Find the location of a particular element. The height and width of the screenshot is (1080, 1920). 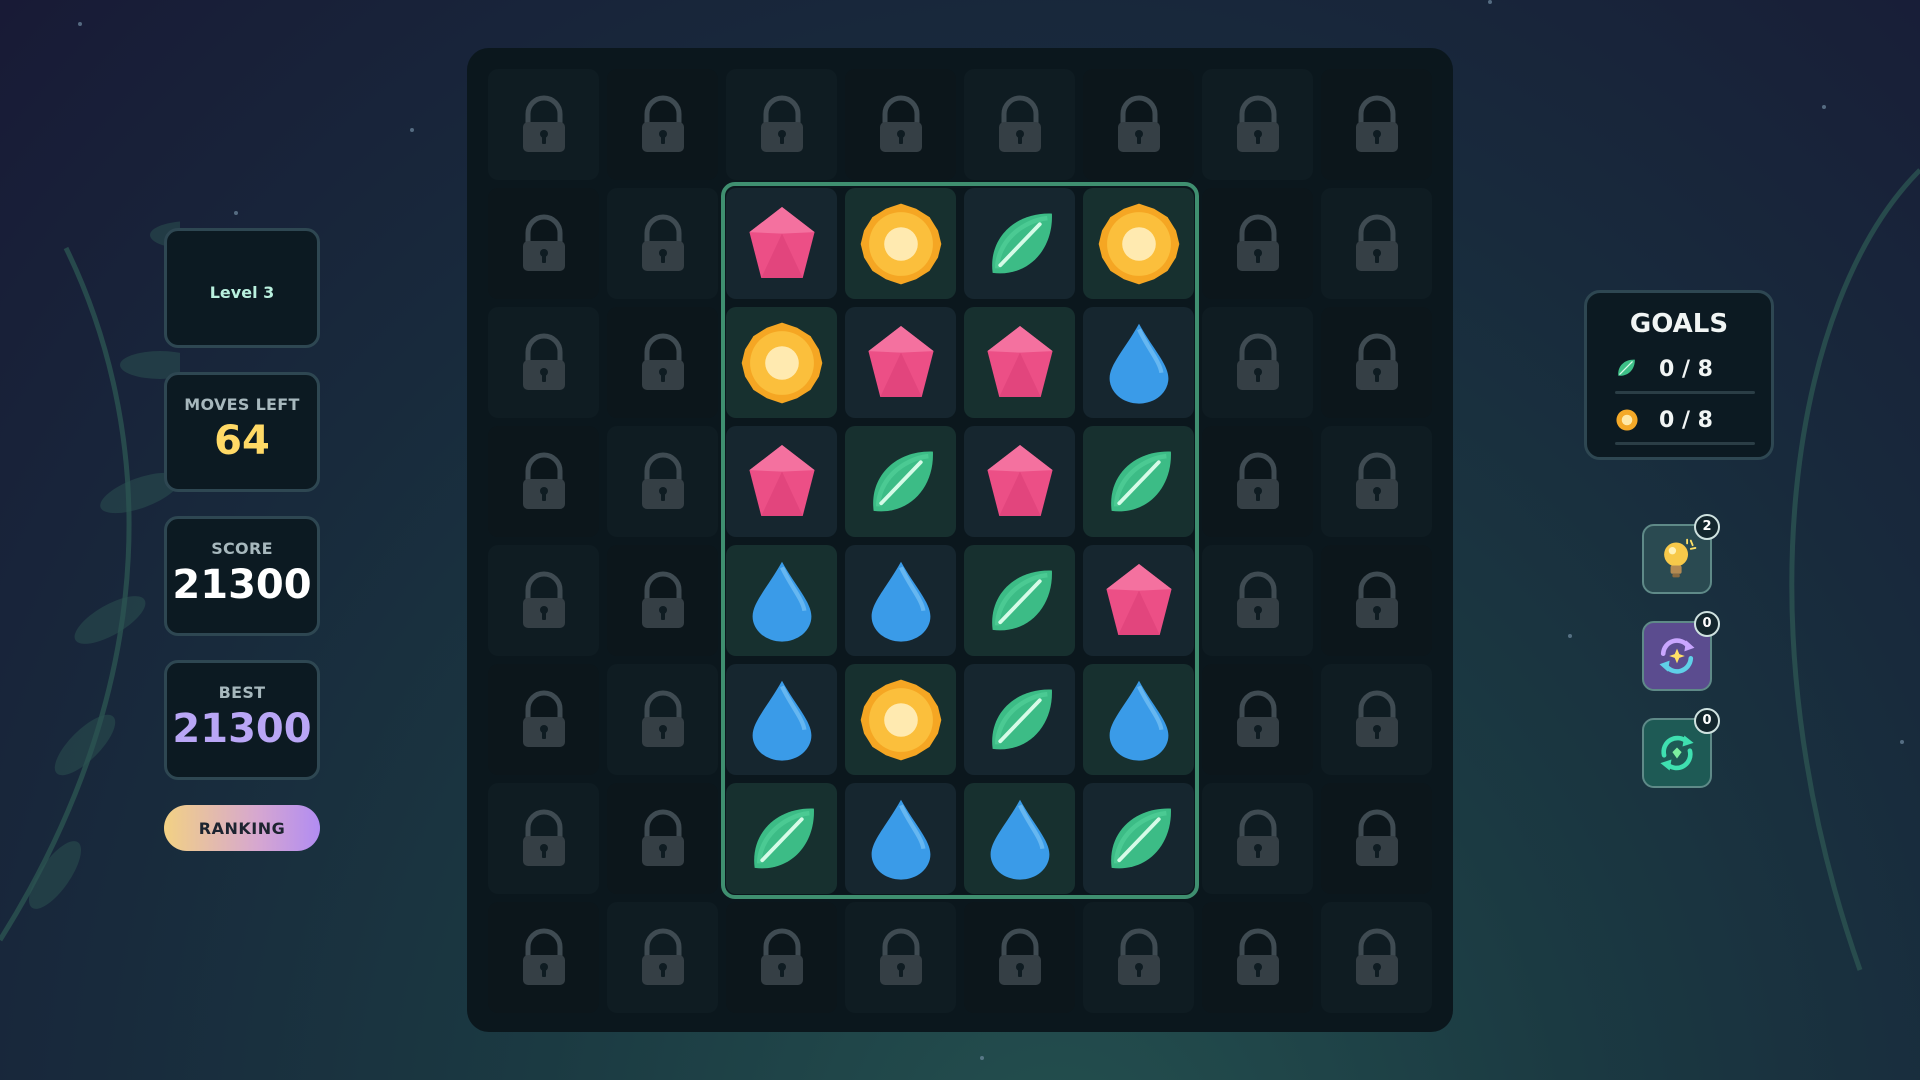

goal-coin-text: 0 / 8 is located at coordinates (1686, 420).